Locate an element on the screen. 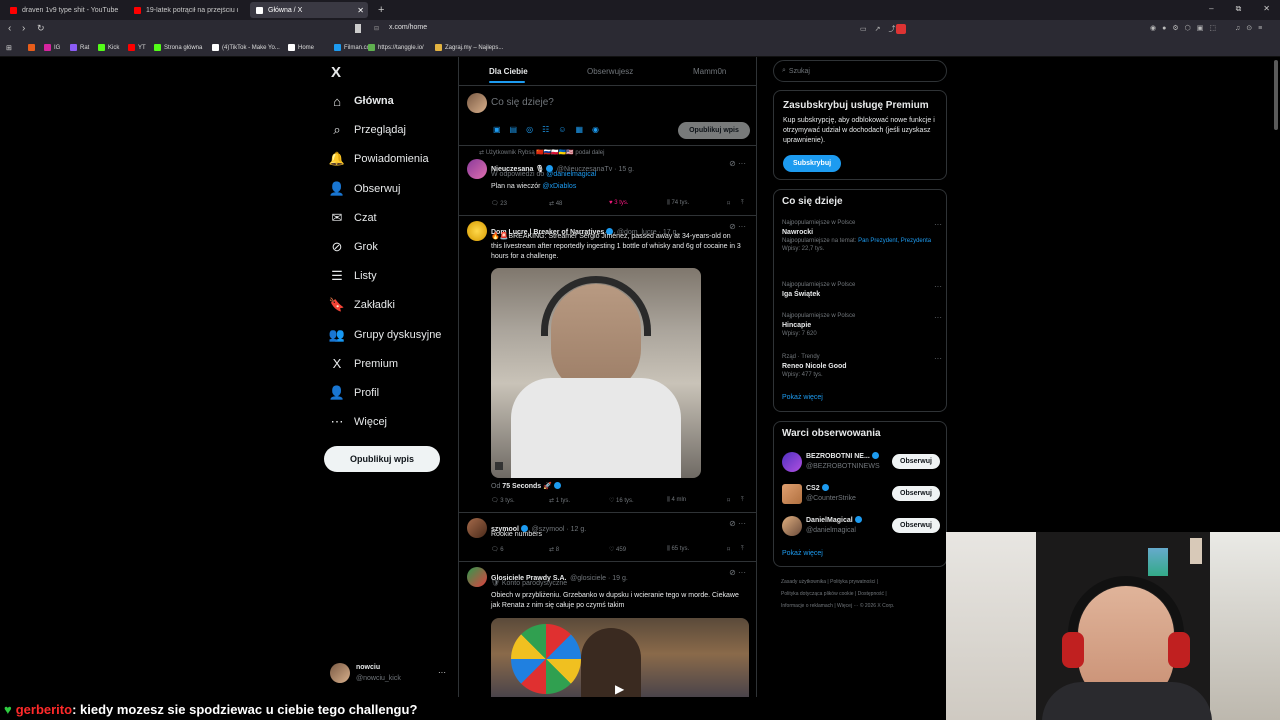  bookmark-item: Rat is located at coordinates (79, 47).